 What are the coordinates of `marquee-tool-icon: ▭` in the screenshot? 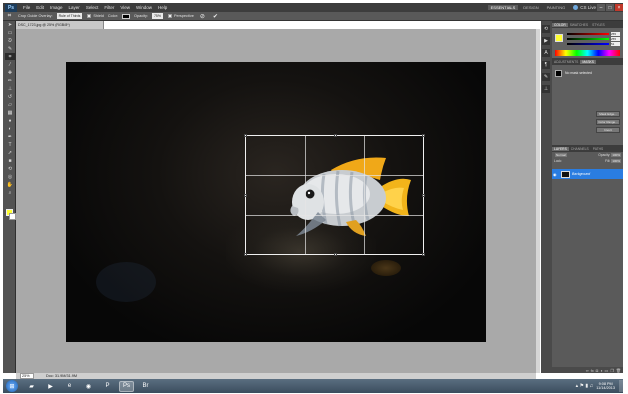 It's located at (10, 32).